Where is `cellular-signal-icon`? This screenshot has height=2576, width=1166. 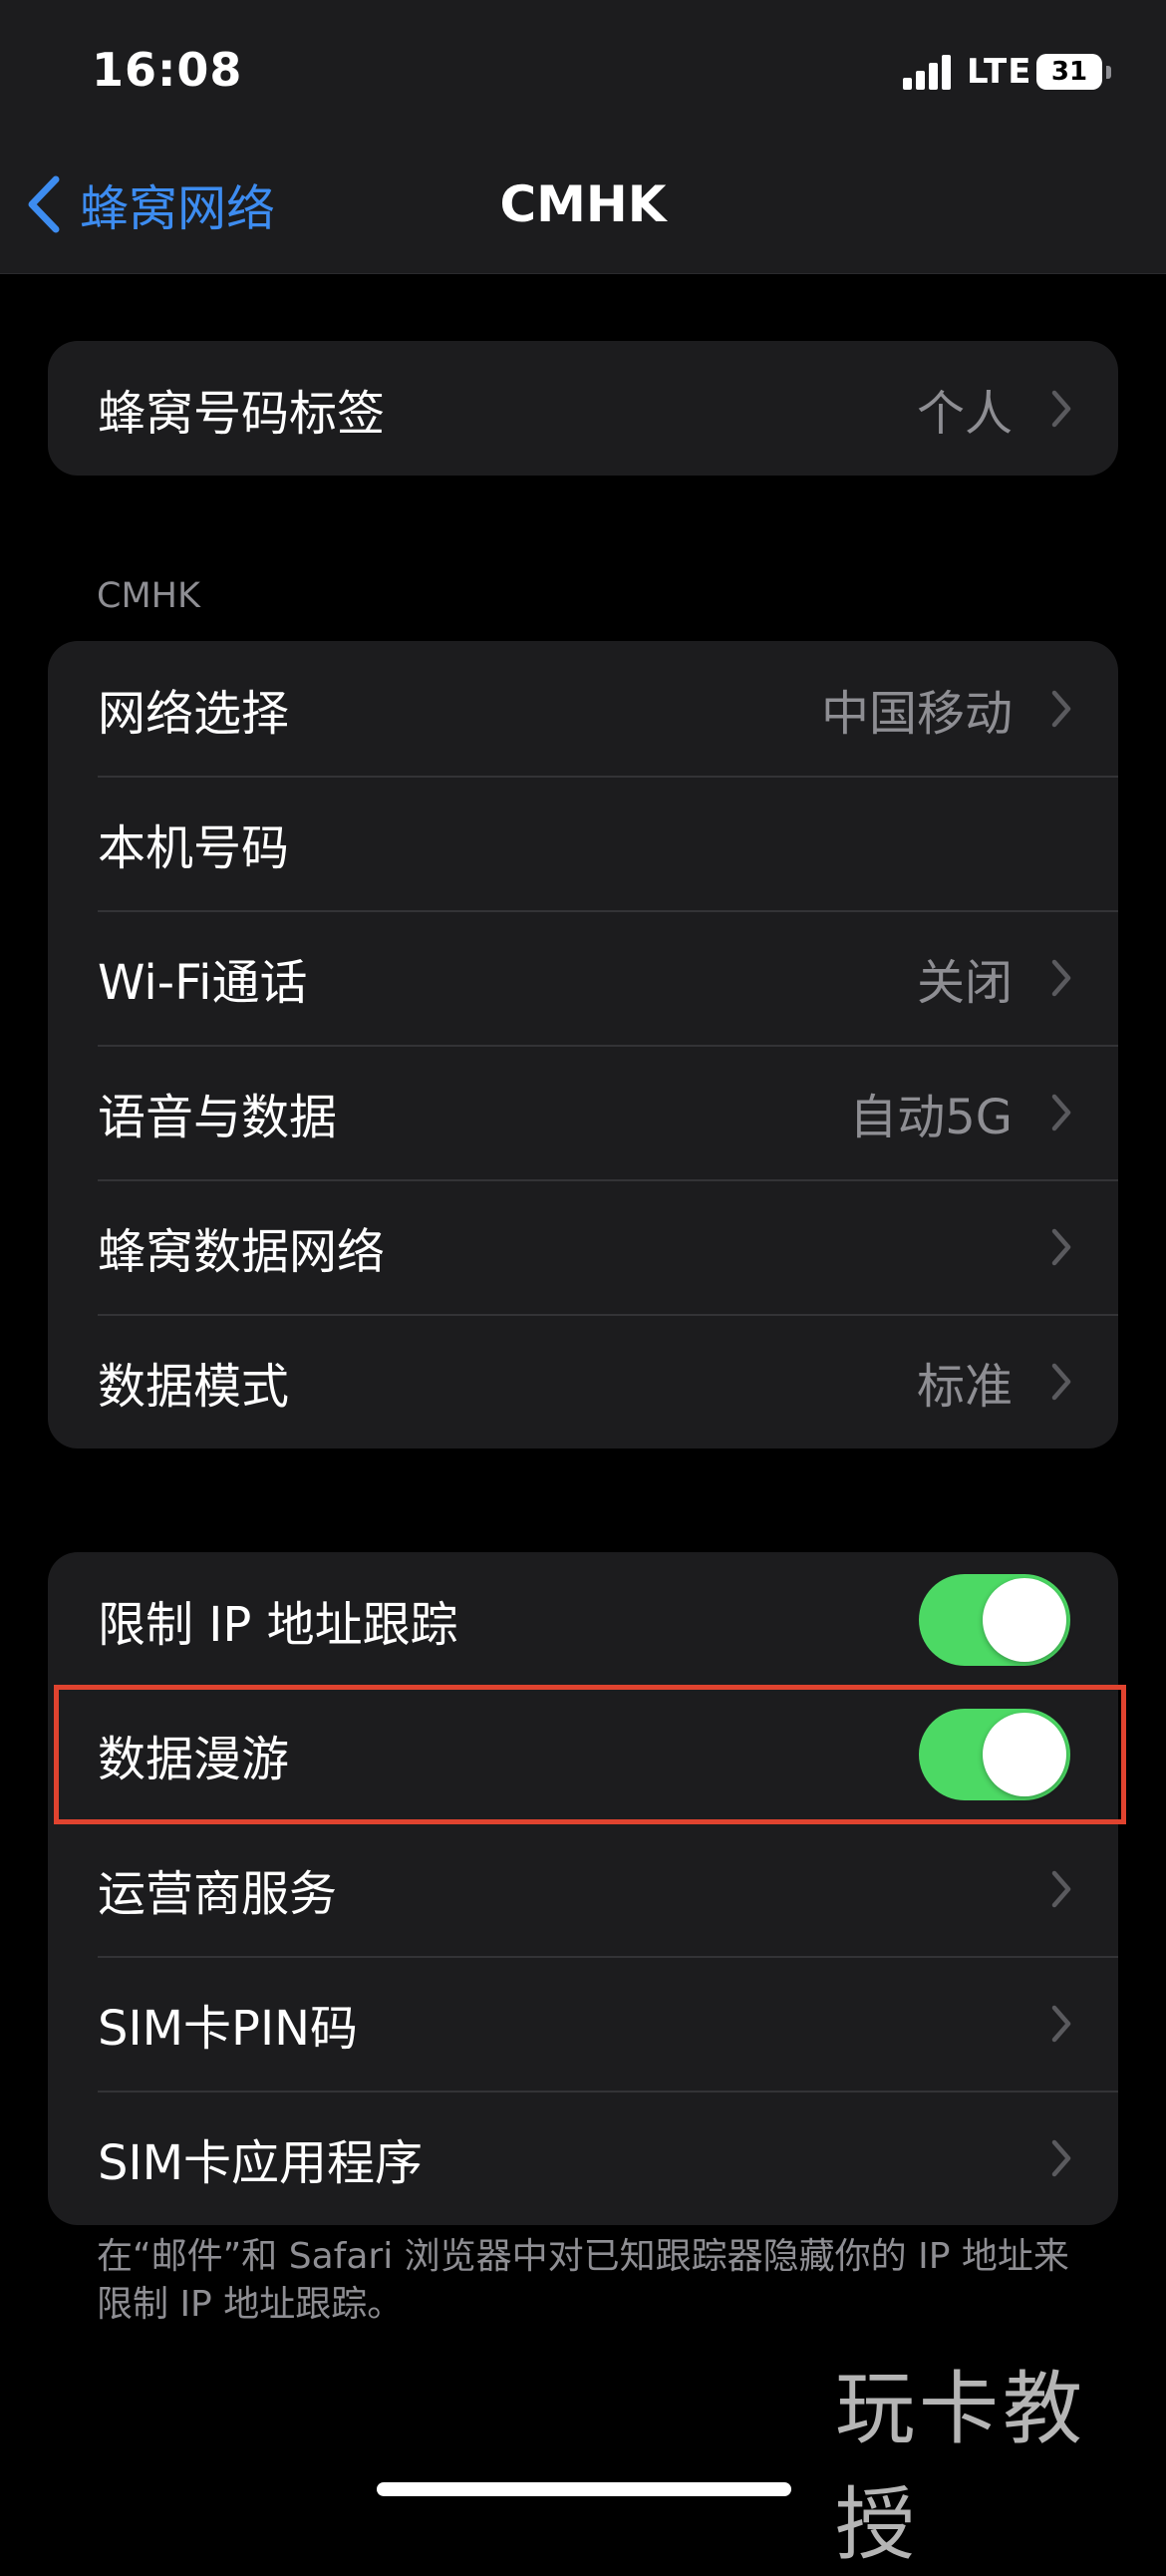 cellular-signal-icon is located at coordinates (930, 71).